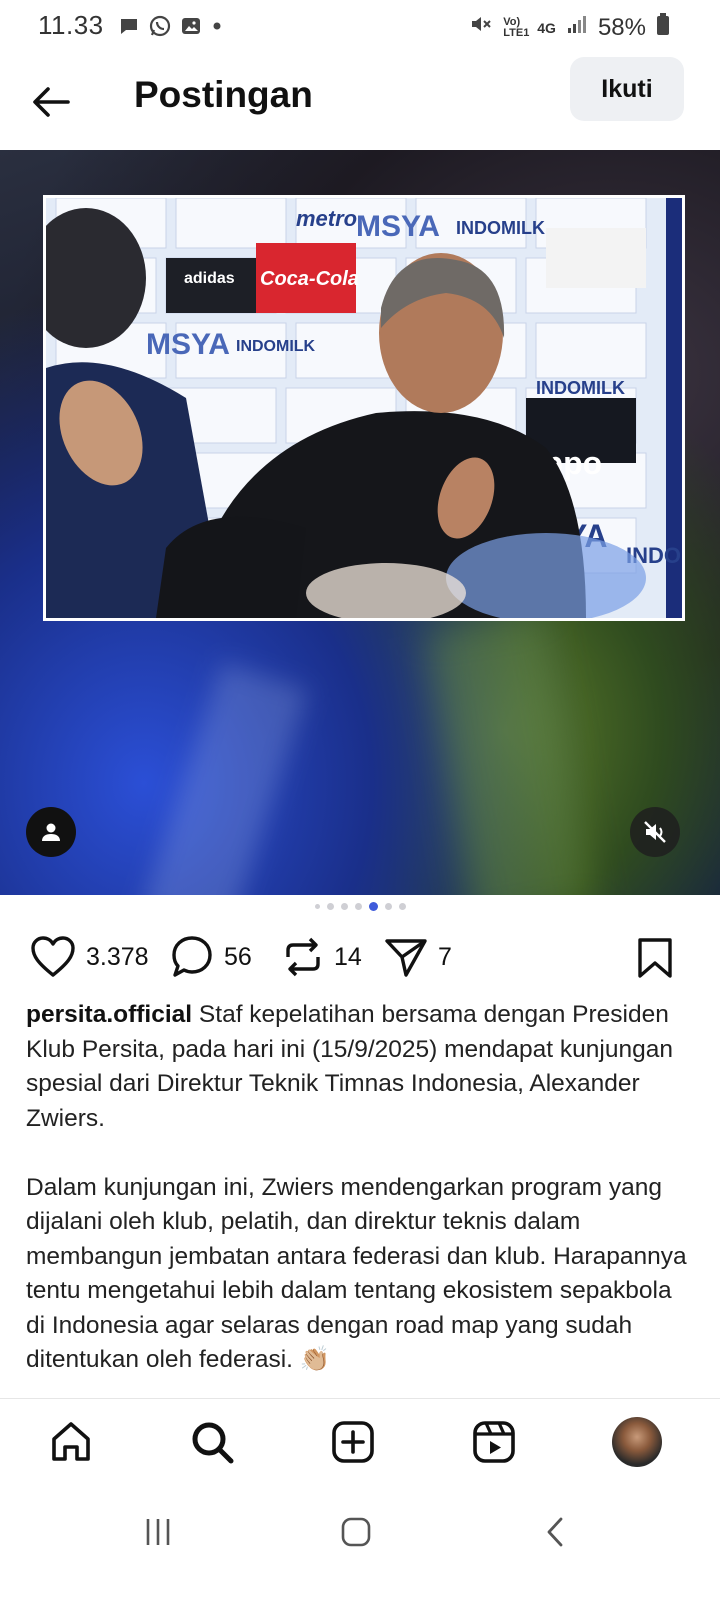 Image resolution: width=720 pixels, height=1600 pixels. Describe the element at coordinates (360, 101) in the screenshot. I see `top-app-bar: Postingan Ikuti` at that location.